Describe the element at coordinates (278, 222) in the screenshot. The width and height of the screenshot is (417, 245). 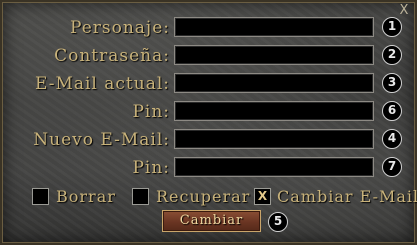
I see `step-badge-5: 5` at that location.